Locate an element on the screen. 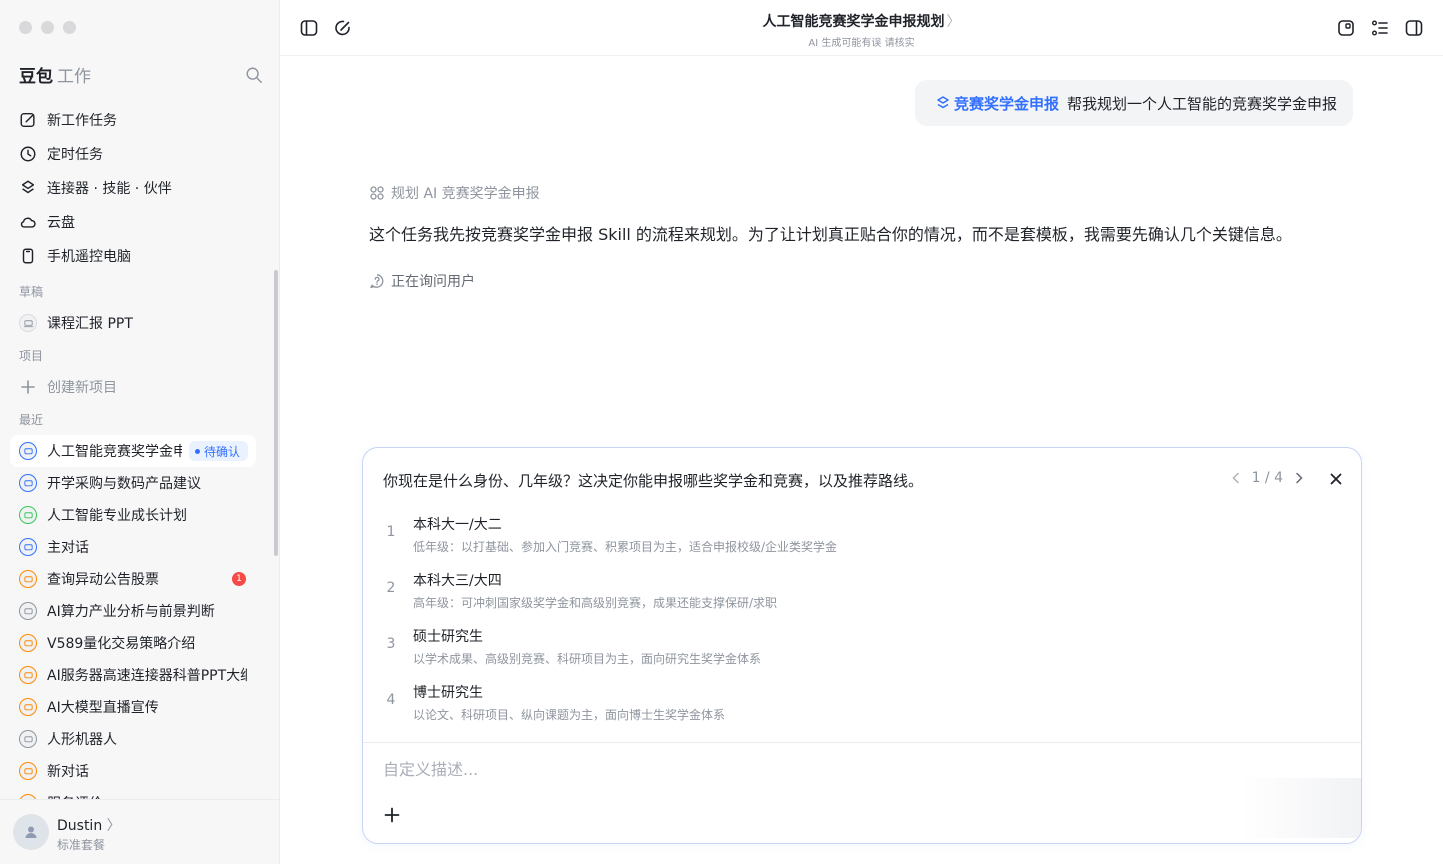 The height and width of the screenshot is (864, 1443). nav-scheduled-task: 定时任务 is located at coordinates (139, 154).